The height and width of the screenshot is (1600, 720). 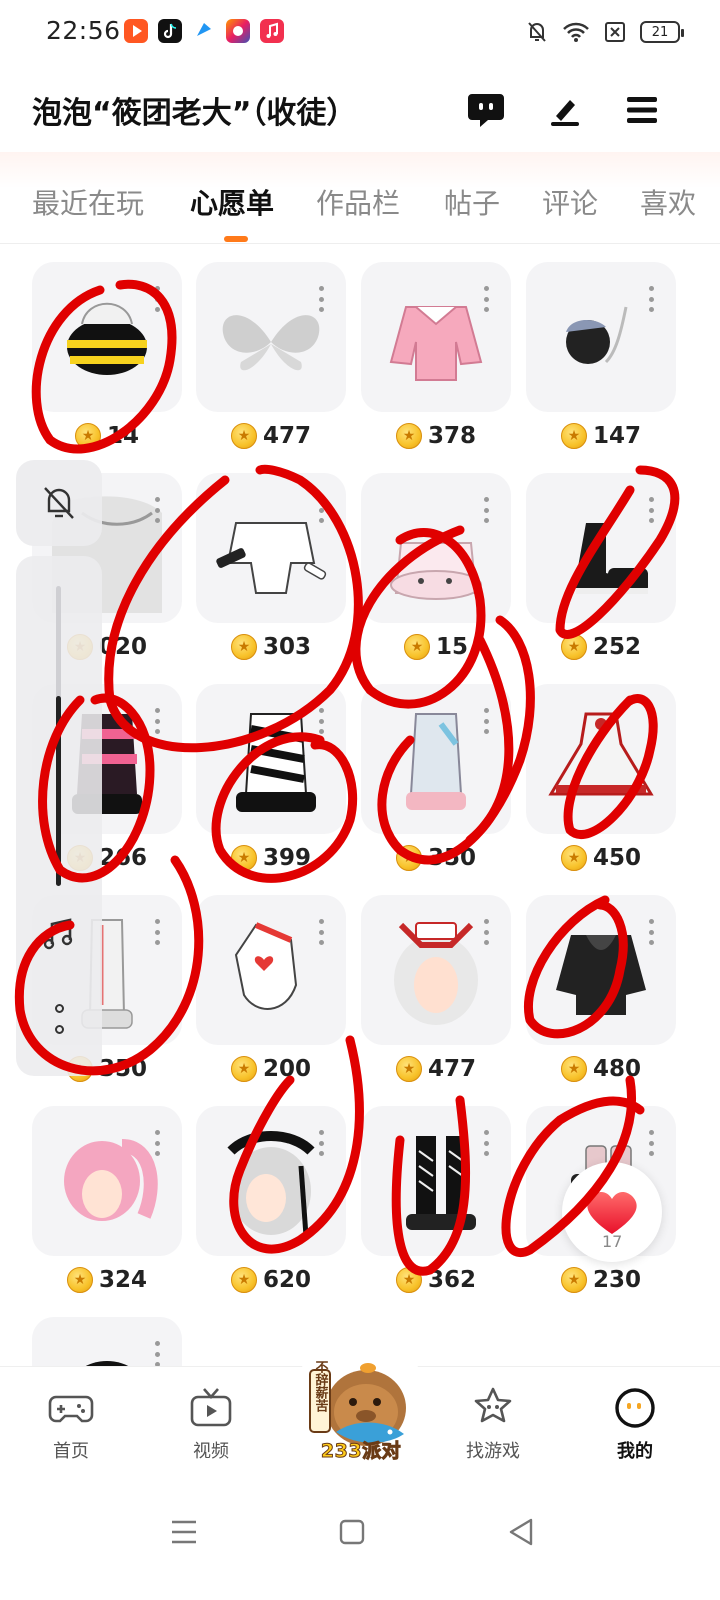 What do you see at coordinates (59, 503) in the screenshot?
I see `mute-notification-button` at bounding box center [59, 503].